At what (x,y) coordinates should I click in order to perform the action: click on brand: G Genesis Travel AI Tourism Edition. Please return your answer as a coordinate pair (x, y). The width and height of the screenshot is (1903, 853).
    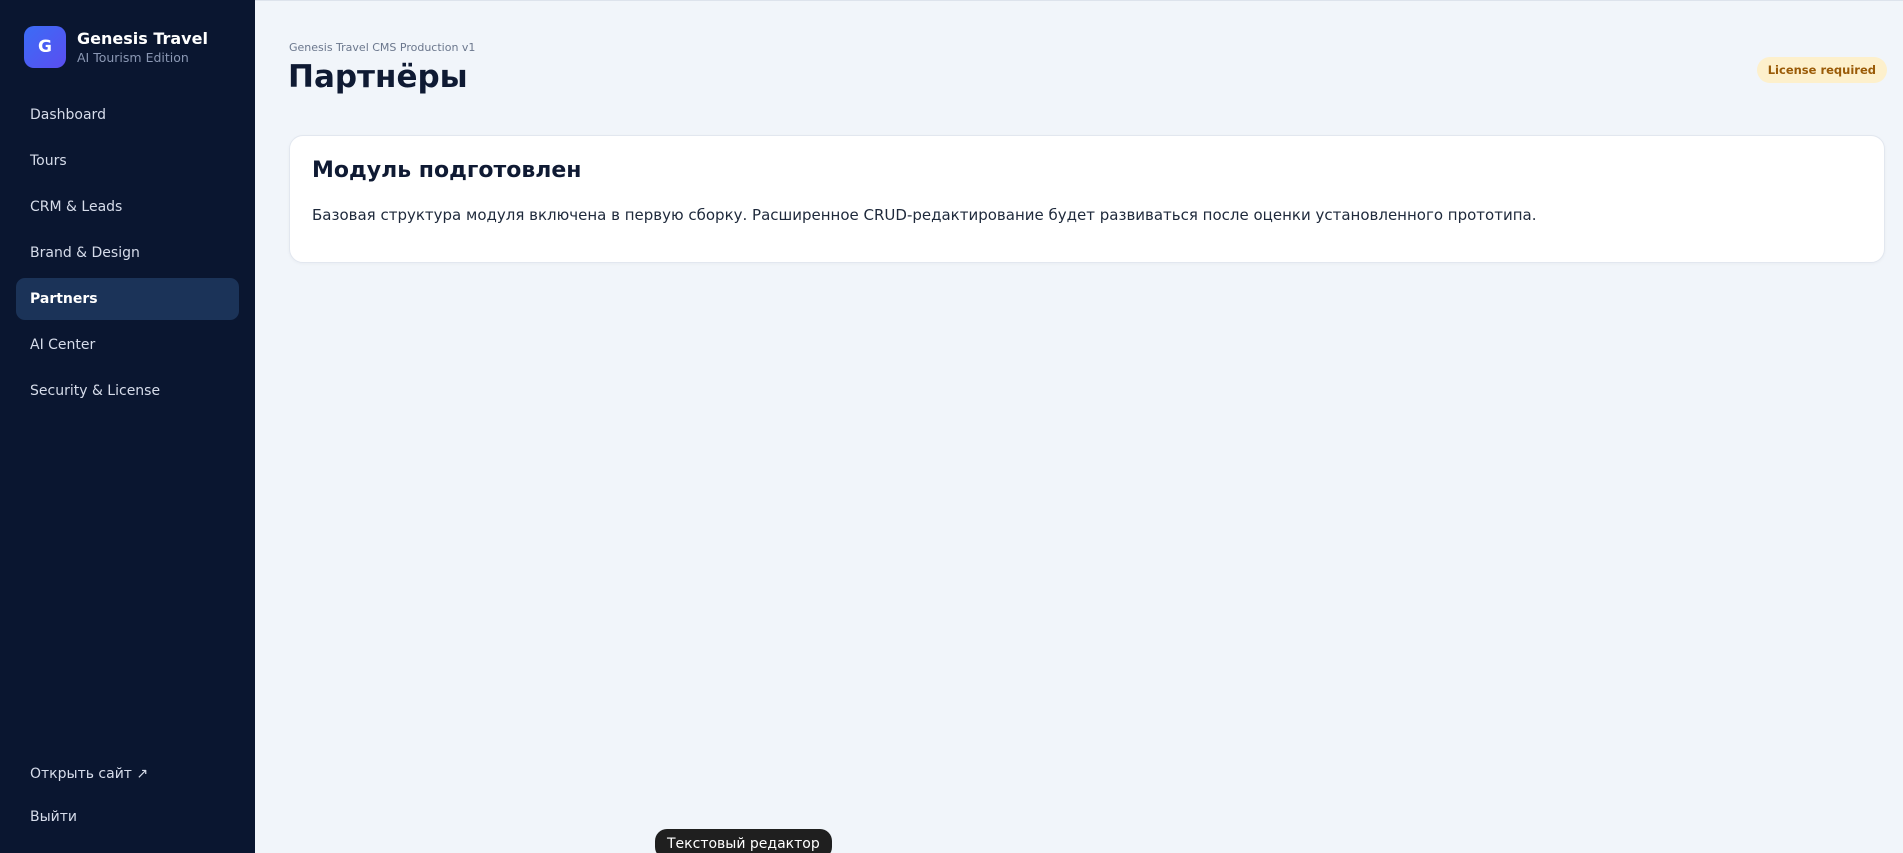
    Looking at the image, I should click on (116, 47).